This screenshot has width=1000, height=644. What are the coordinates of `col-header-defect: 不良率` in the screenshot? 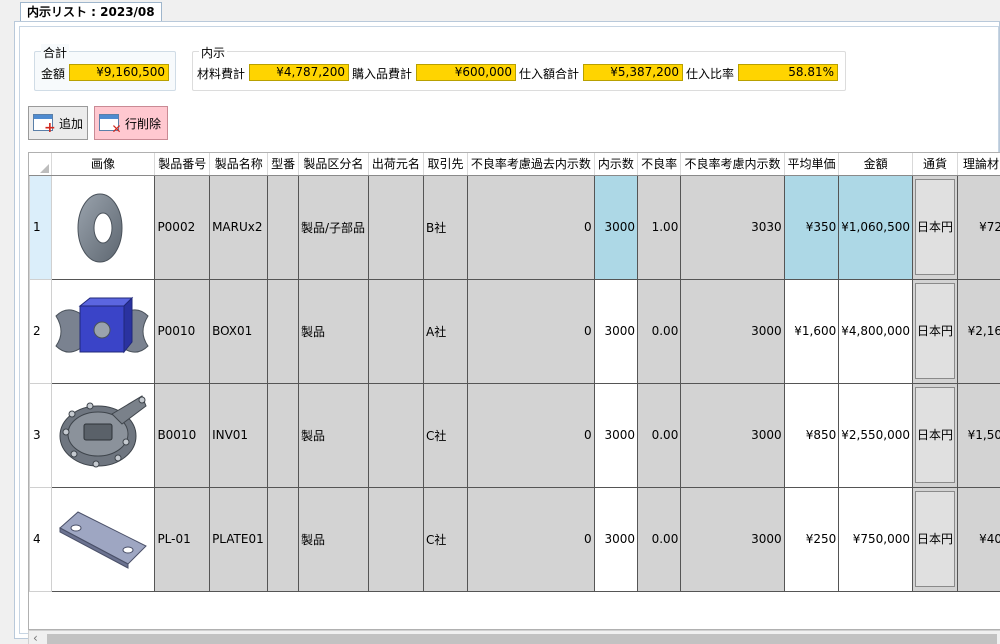 It's located at (659, 164).